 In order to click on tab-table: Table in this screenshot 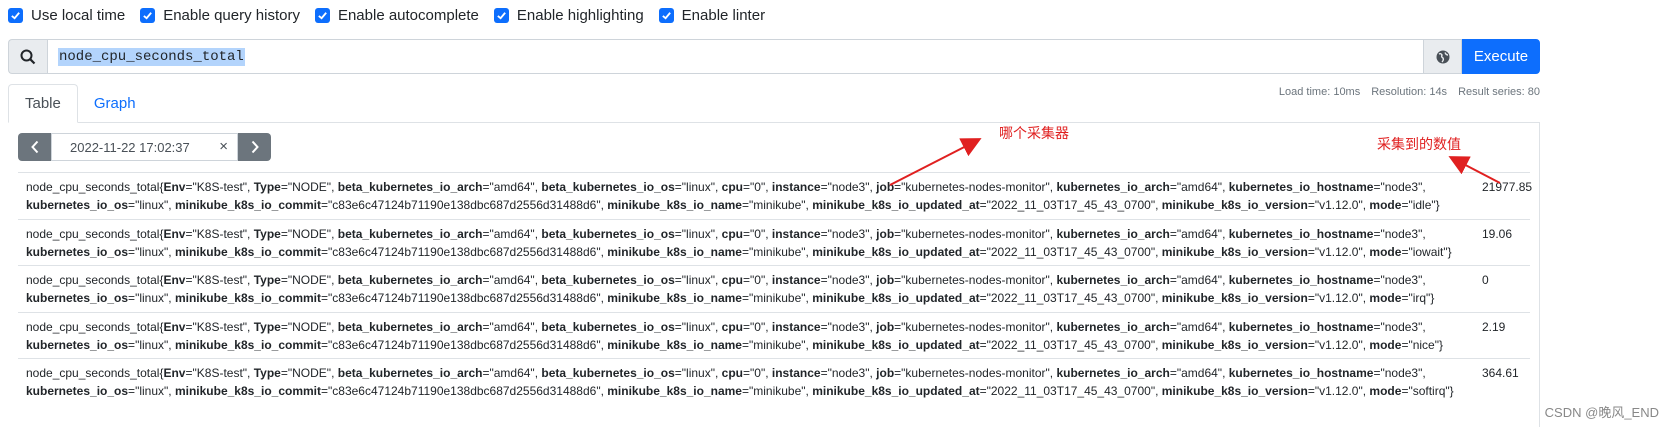, I will do `click(43, 103)`.